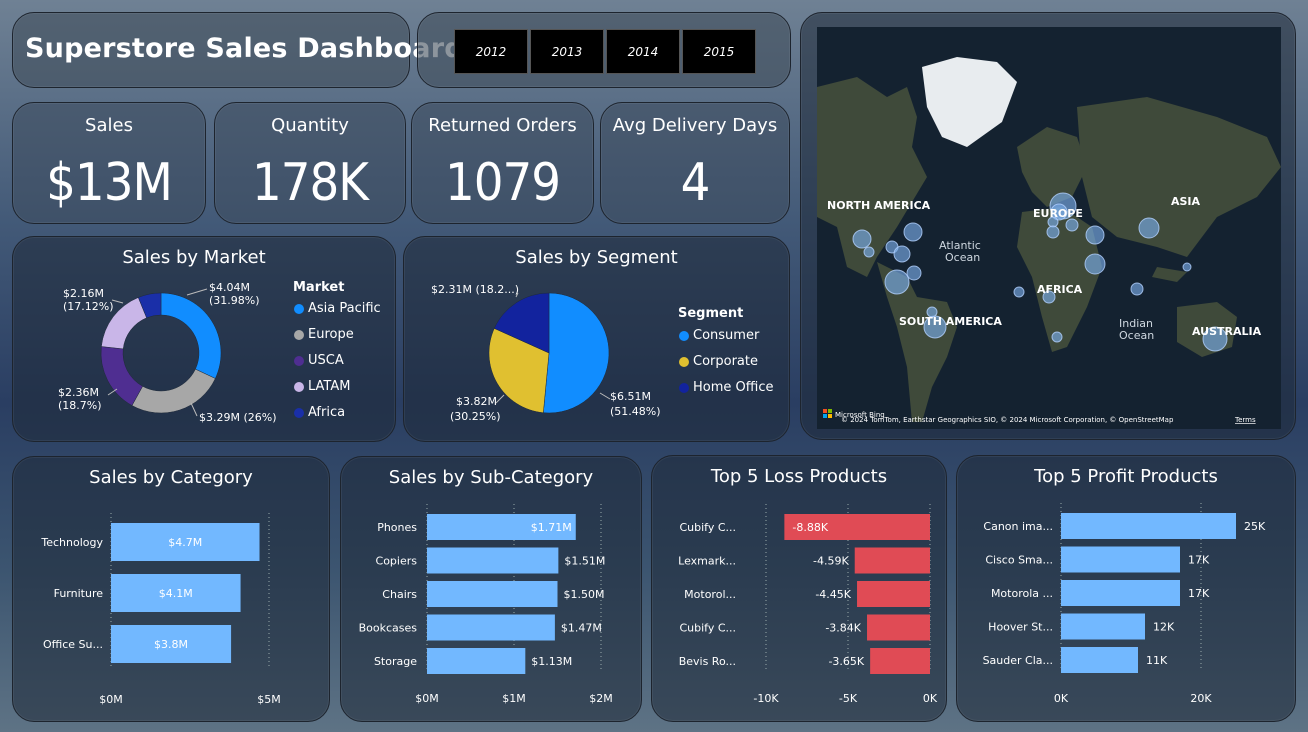 The width and height of the screenshot is (1308, 732). Describe the element at coordinates (1019, 292) in the screenshot. I see `bubble-africa-west` at that location.